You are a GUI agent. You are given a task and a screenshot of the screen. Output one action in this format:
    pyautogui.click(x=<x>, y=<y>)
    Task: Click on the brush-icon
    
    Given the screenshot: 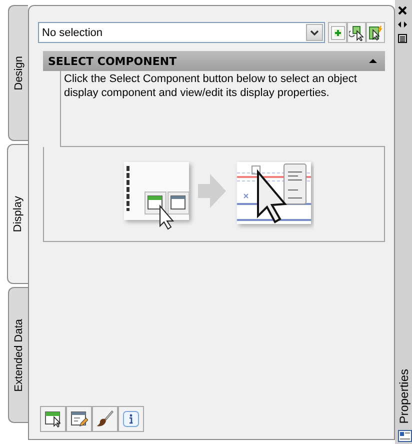 What is the action you would take?
    pyautogui.click(x=105, y=419)
    